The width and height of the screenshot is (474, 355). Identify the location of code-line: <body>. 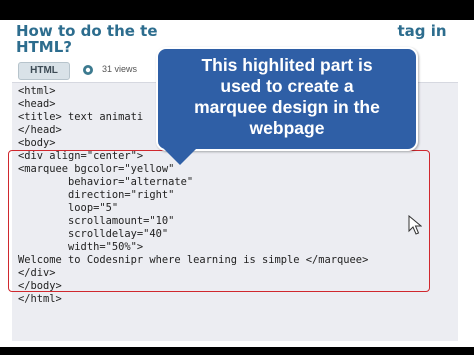
(37, 143).